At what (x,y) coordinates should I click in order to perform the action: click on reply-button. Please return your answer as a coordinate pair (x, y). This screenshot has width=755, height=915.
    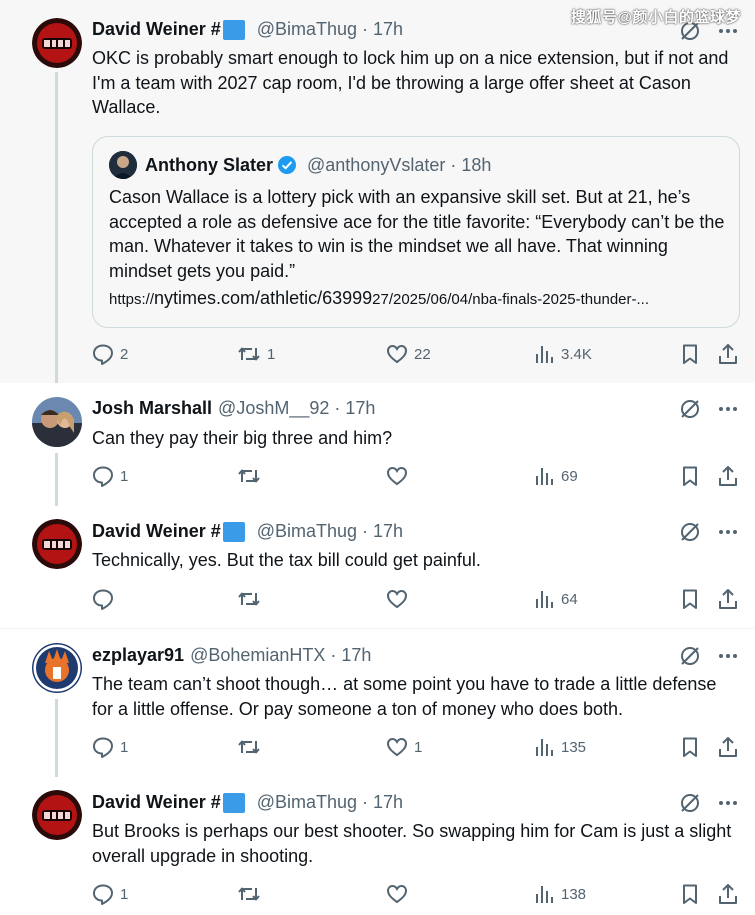
    Looking at the image, I should click on (103, 599).